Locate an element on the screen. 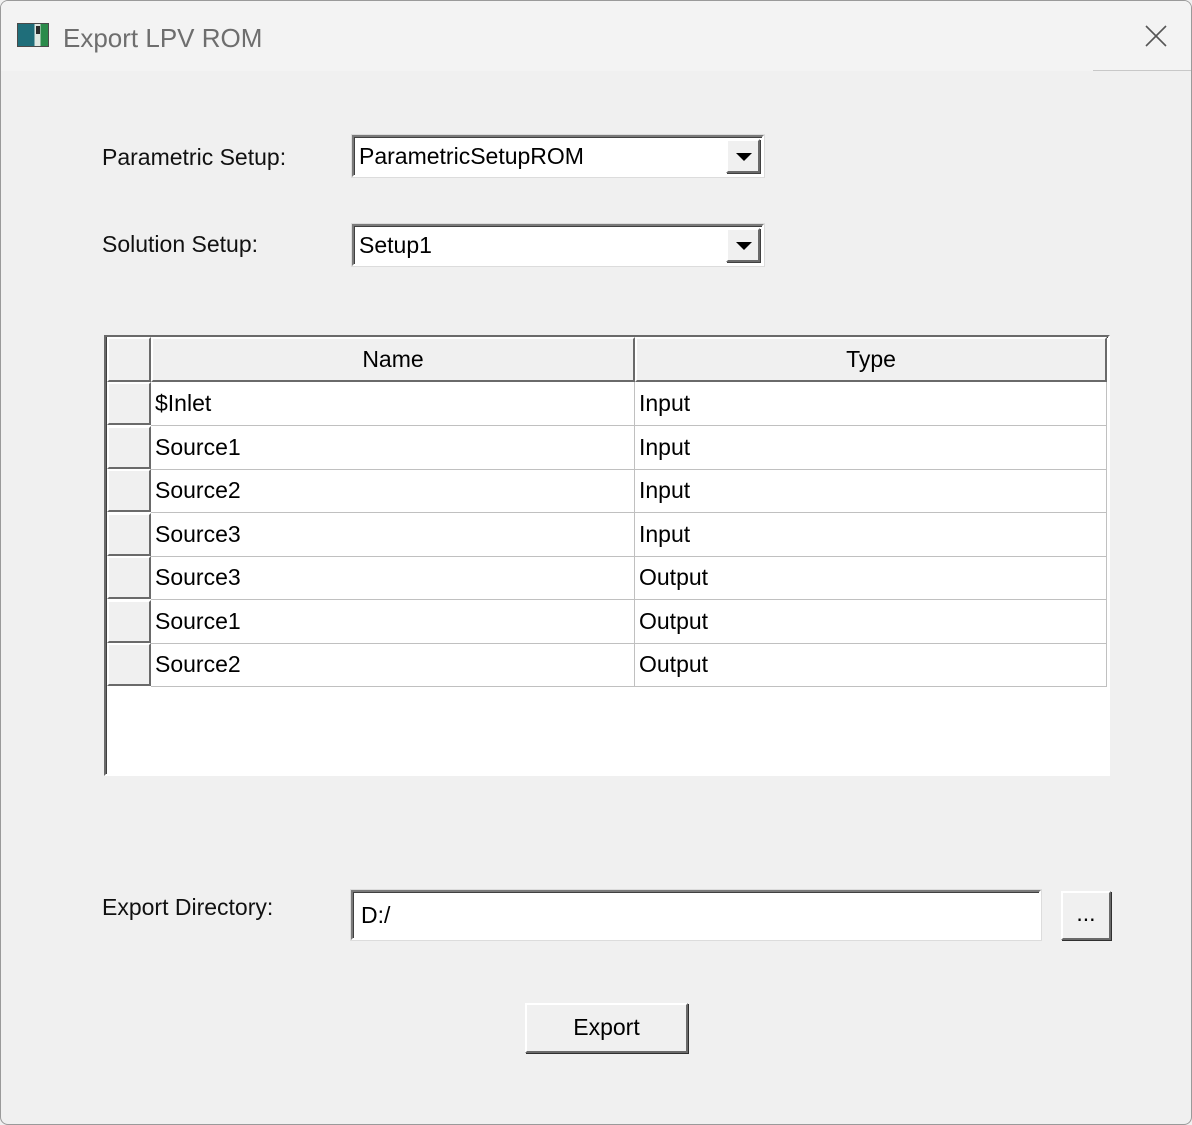 The image size is (1192, 1125). table-row: Source3 Output is located at coordinates (607, 578).